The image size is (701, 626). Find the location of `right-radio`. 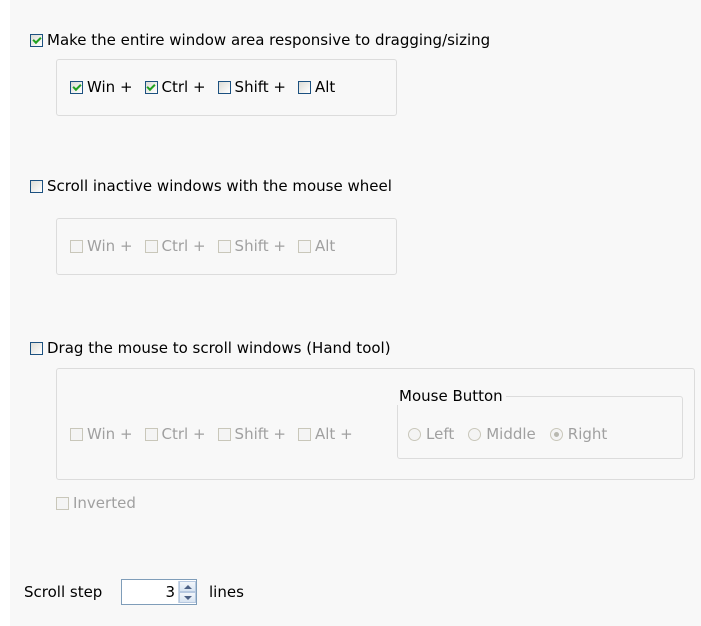

right-radio is located at coordinates (556, 434).